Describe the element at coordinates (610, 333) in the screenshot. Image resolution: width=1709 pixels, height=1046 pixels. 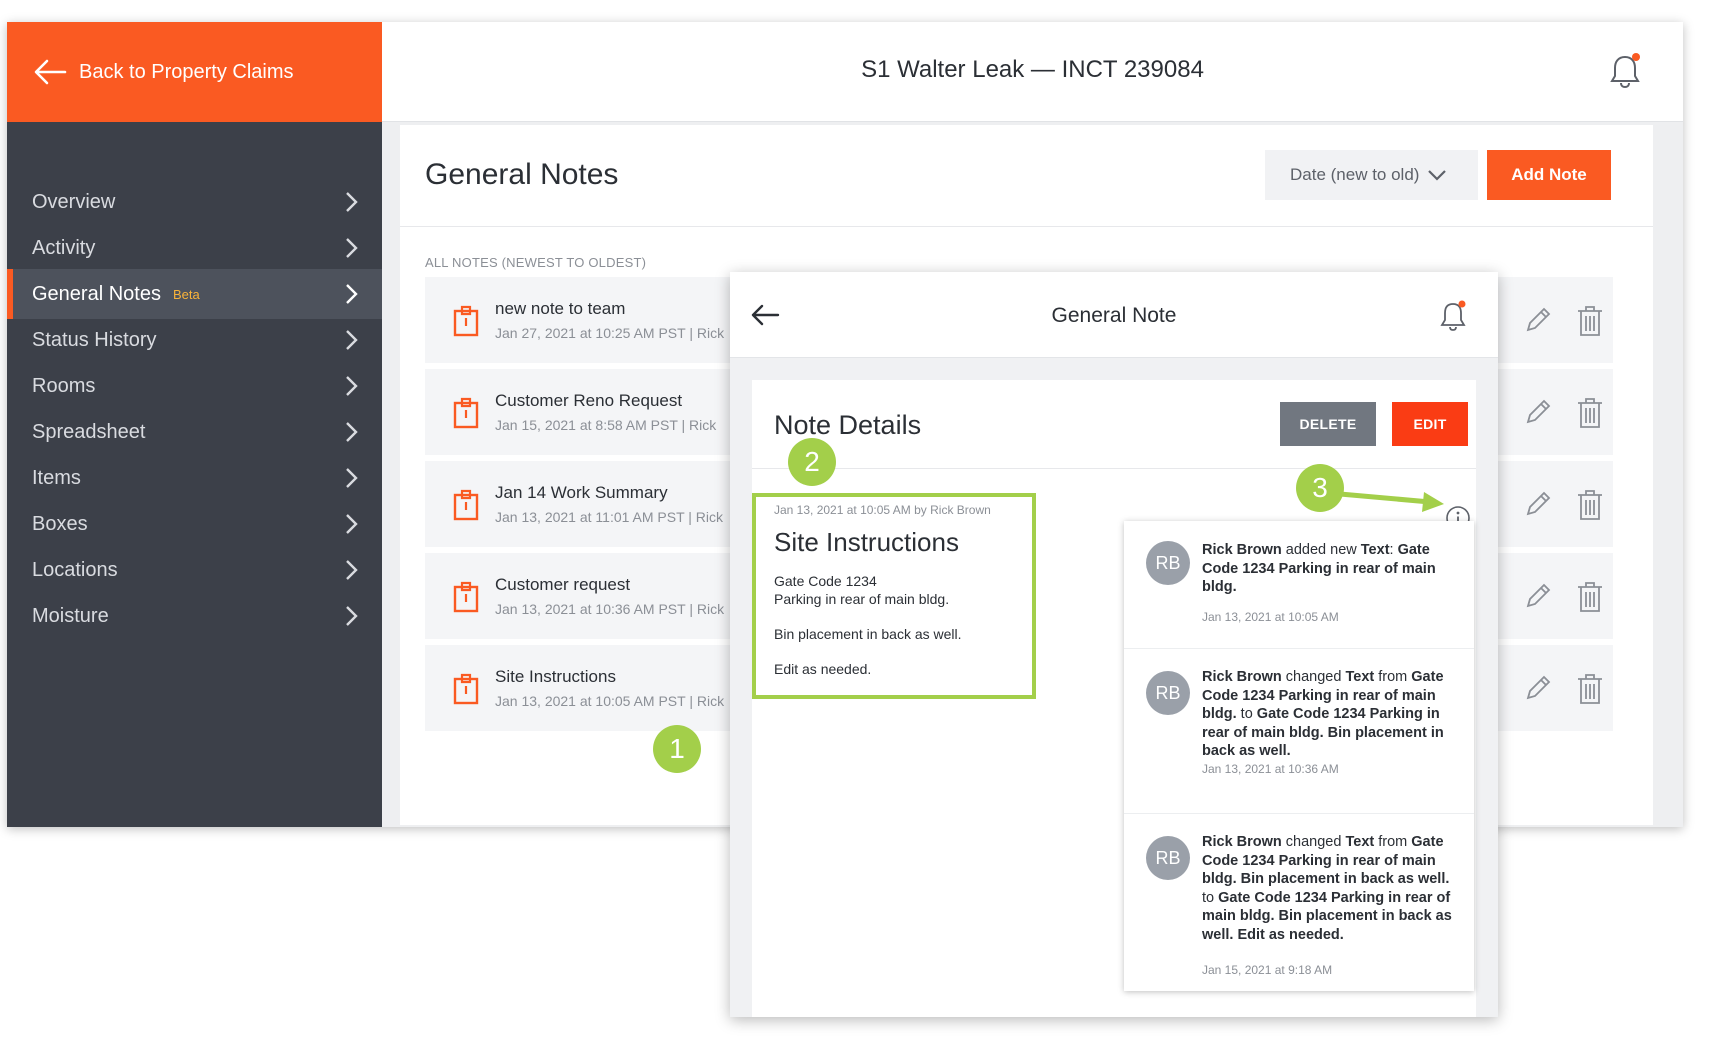
I see `note-meta: Jan 27, 2021 at 10:25 AM PST | Rick` at that location.